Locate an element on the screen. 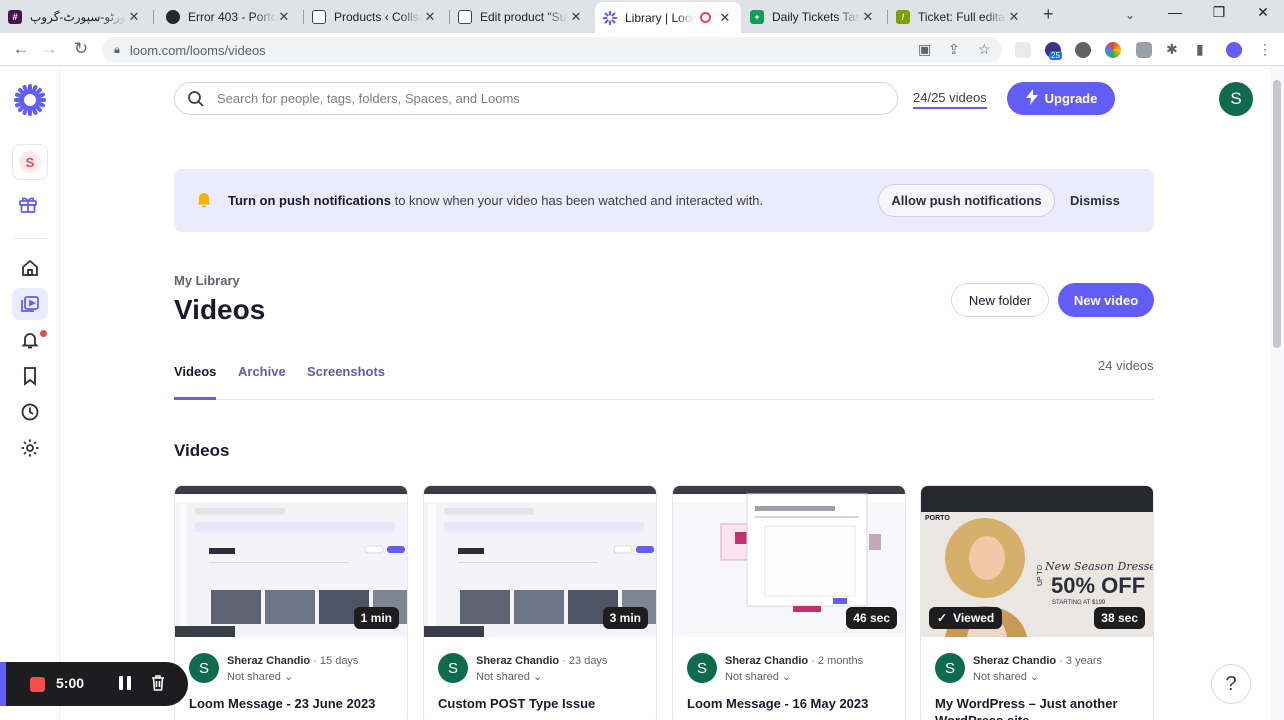  restore-icon: ❐ is located at coordinates (1219, 12).